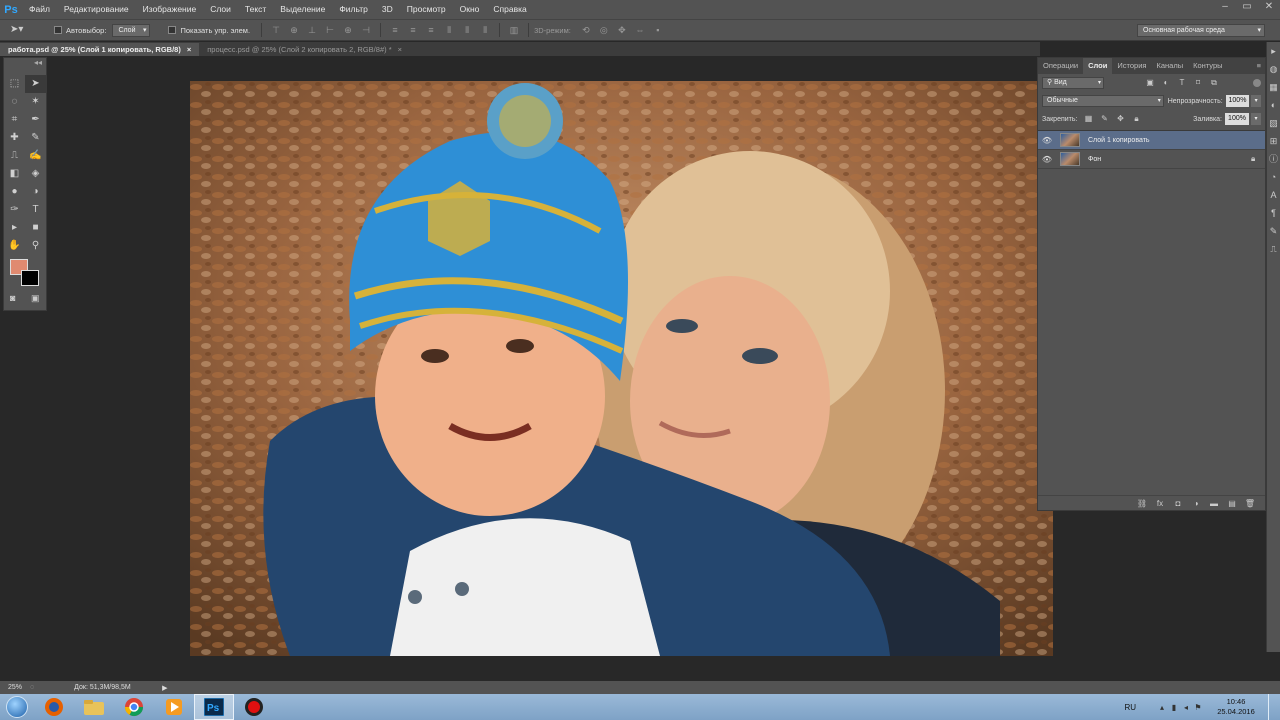 Image resolution: width=1280 pixels, height=720 pixels. I want to click on delete-layer-icon: 🗑︎, so click(1250, 503).